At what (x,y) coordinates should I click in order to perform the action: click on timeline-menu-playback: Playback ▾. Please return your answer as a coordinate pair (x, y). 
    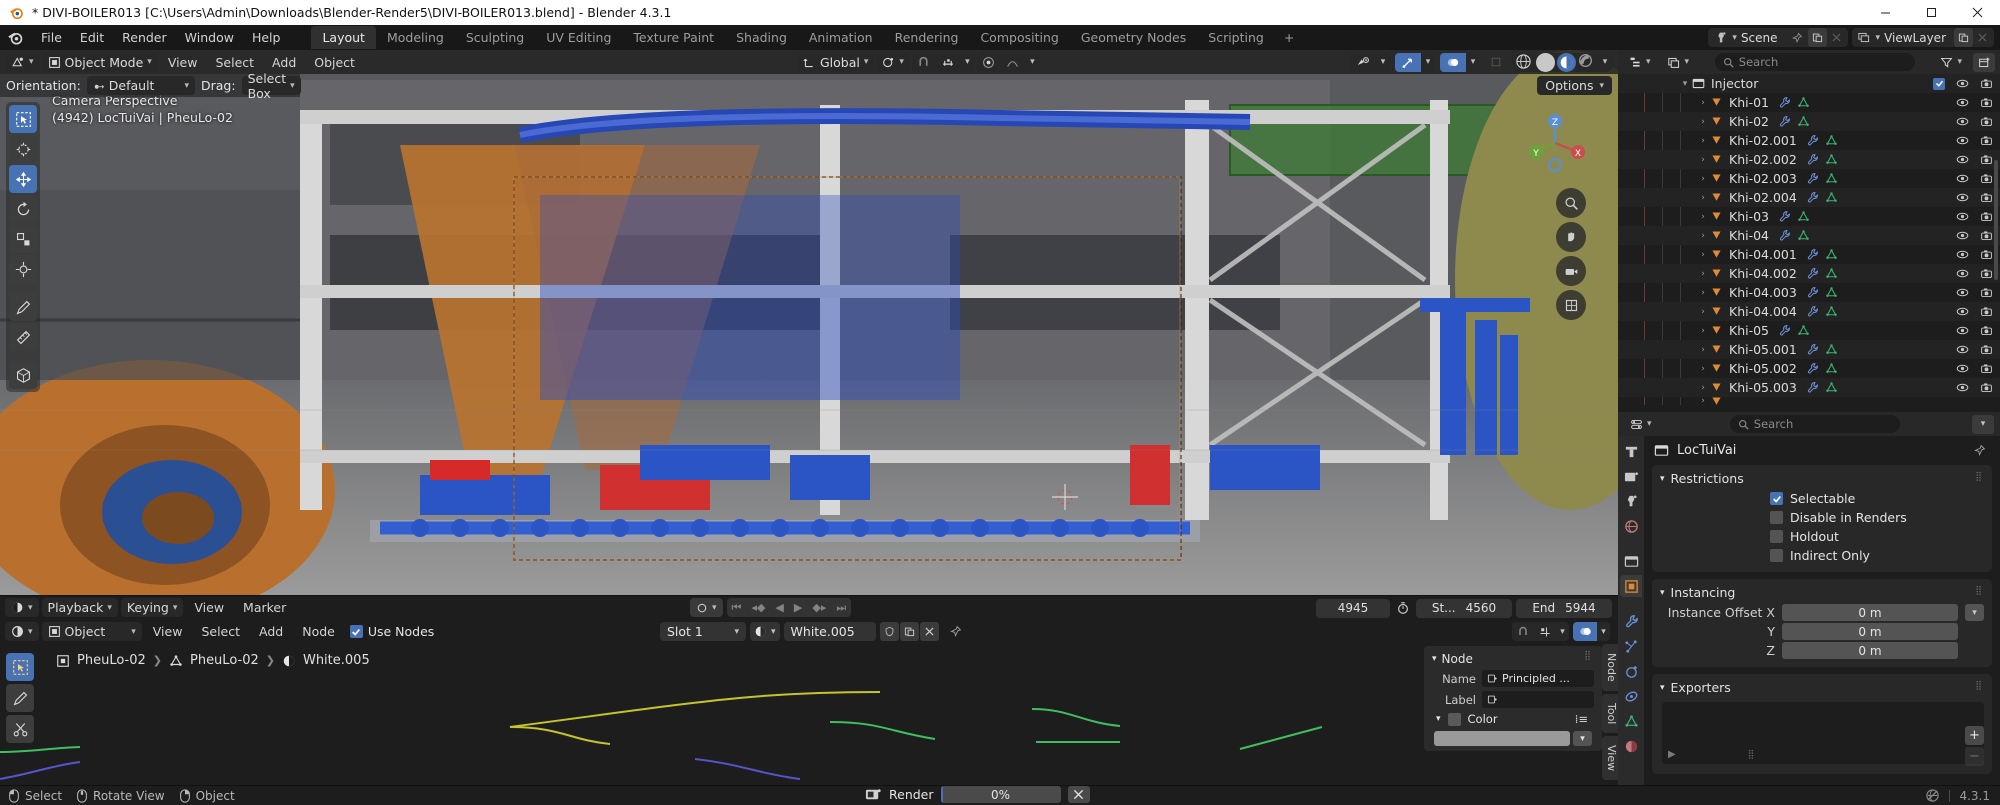
    Looking at the image, I should click on (79, 607).